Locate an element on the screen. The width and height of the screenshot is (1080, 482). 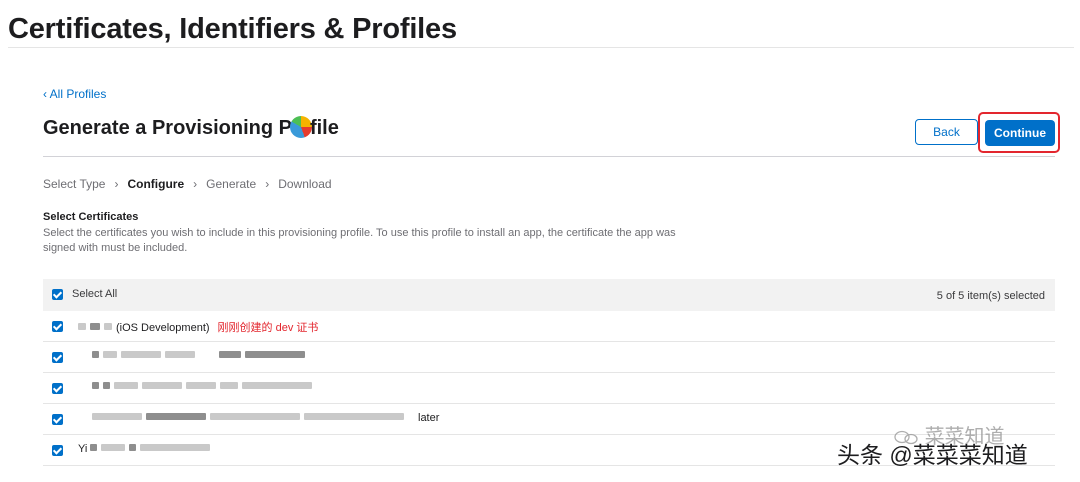
step-download: Download is located at coordinates (305, 184).